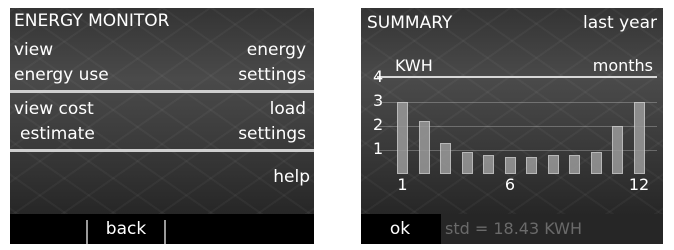 This screenshot has width=674, height=250. What do you see at coordinates (510, 184) in the screenshot?
I see `x-tick-label: 6` at bounding box center [510, 184].